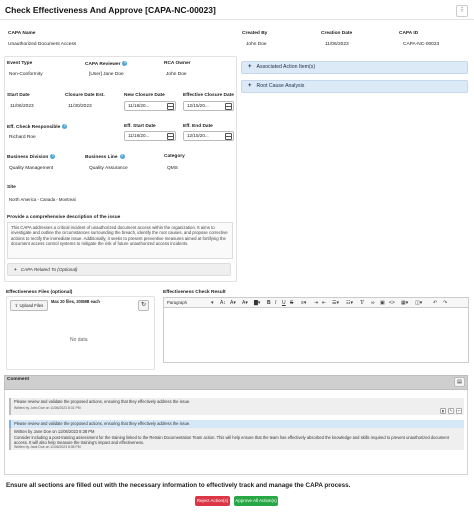 This screenshot has width=474, height=515. Describe the element at coordinates (459, 411) in the screenshot. I see `reply-icon: ↩` at that location.